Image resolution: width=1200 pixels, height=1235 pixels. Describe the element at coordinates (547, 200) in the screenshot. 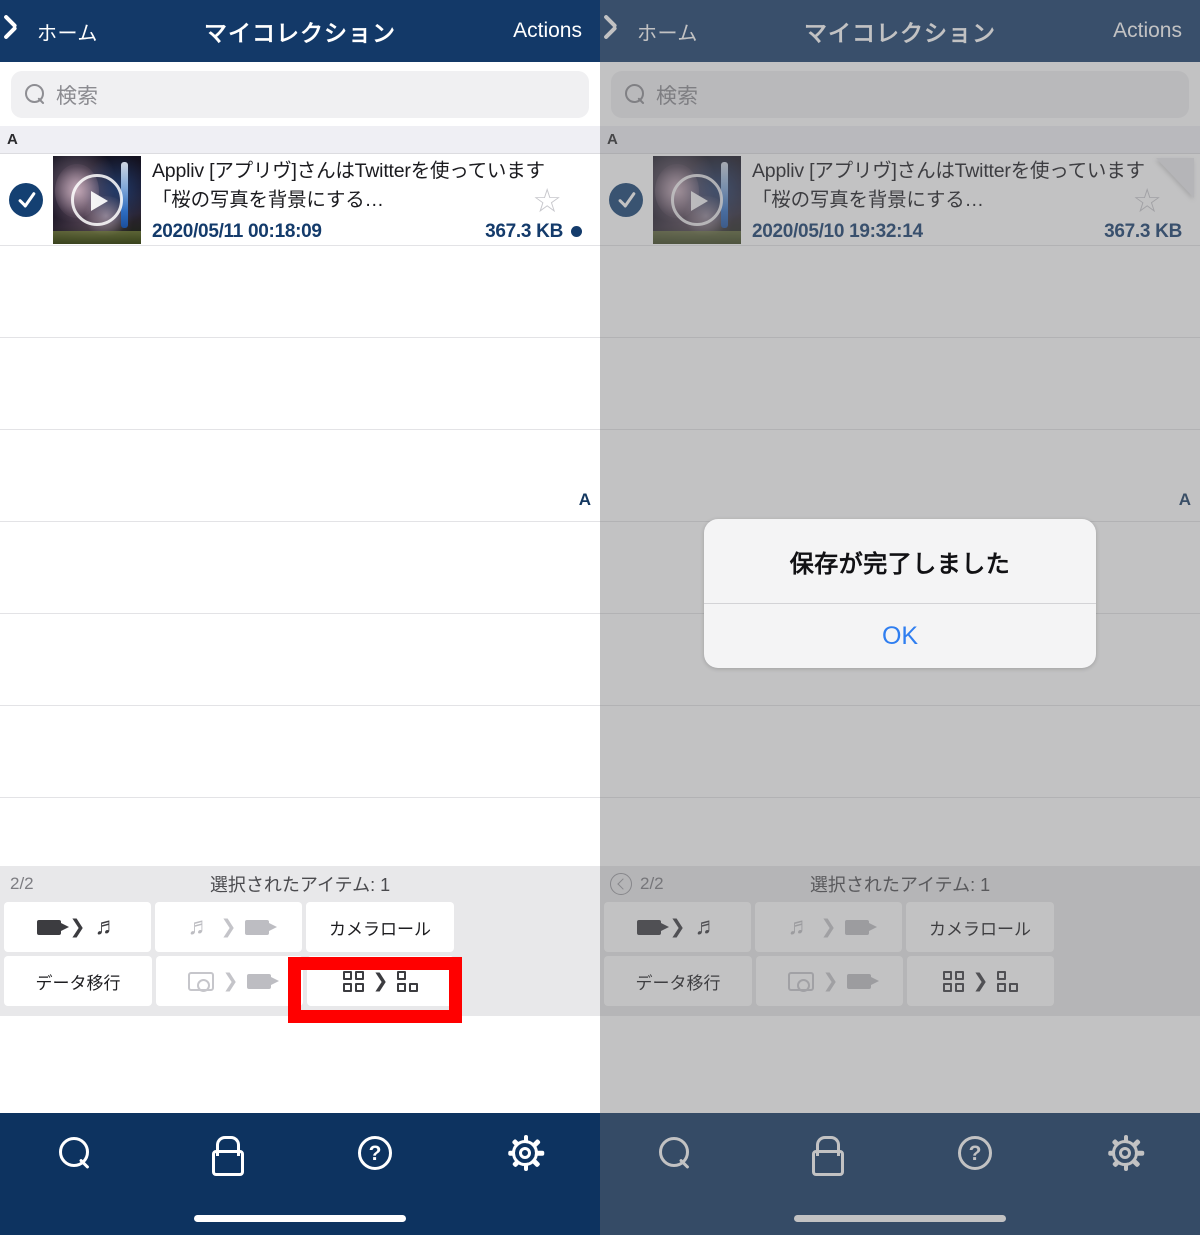

I see `star-outline-icon: ☆` at that location.